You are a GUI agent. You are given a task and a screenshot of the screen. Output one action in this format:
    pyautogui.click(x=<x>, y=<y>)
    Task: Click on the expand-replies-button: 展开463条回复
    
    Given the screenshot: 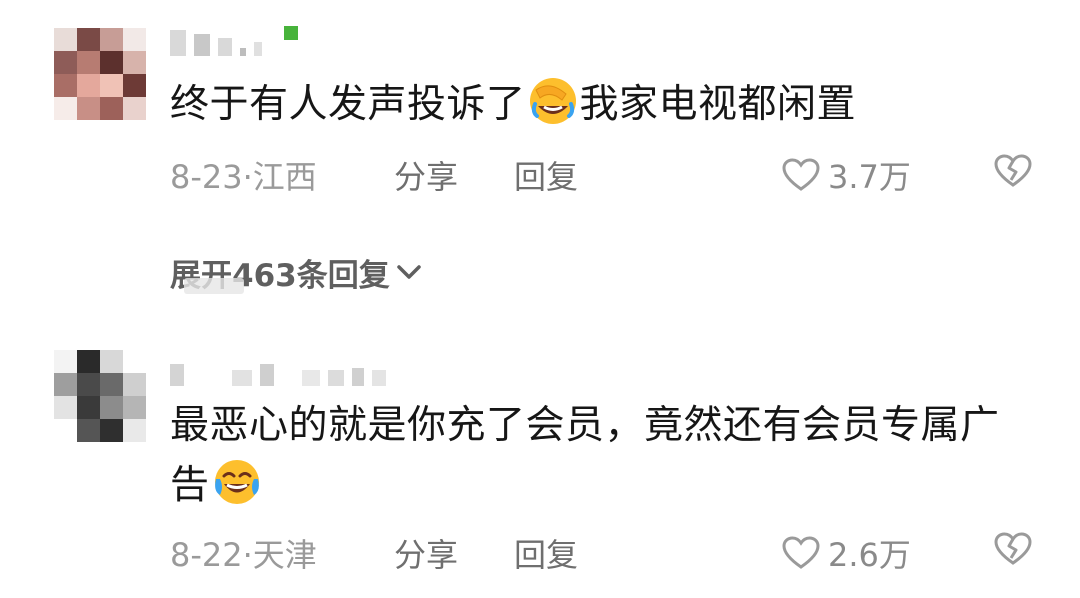 What is the action you would take?
    pyautogui.click(x=296, y=272)
    